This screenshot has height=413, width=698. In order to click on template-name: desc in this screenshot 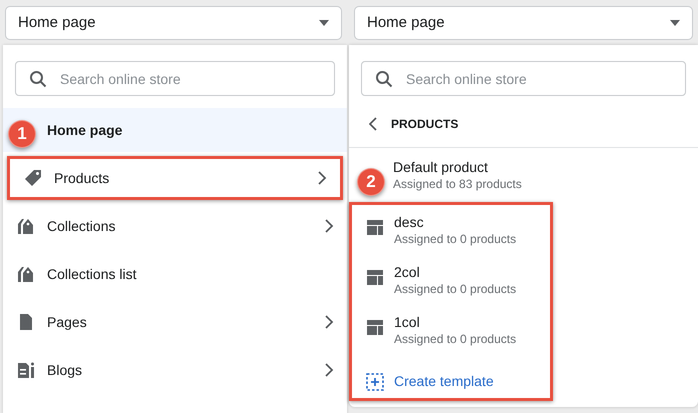, I will do `click(455, 222)`.